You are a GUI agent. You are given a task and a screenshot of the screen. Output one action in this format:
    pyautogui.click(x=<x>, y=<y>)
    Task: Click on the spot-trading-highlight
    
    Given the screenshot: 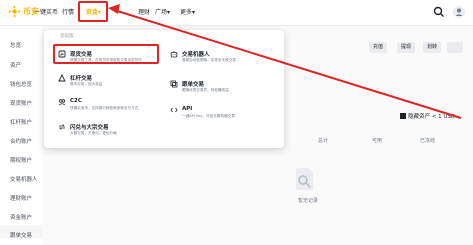 What is the action you would take?
    pyautogui.click(x=106, y=54)
    